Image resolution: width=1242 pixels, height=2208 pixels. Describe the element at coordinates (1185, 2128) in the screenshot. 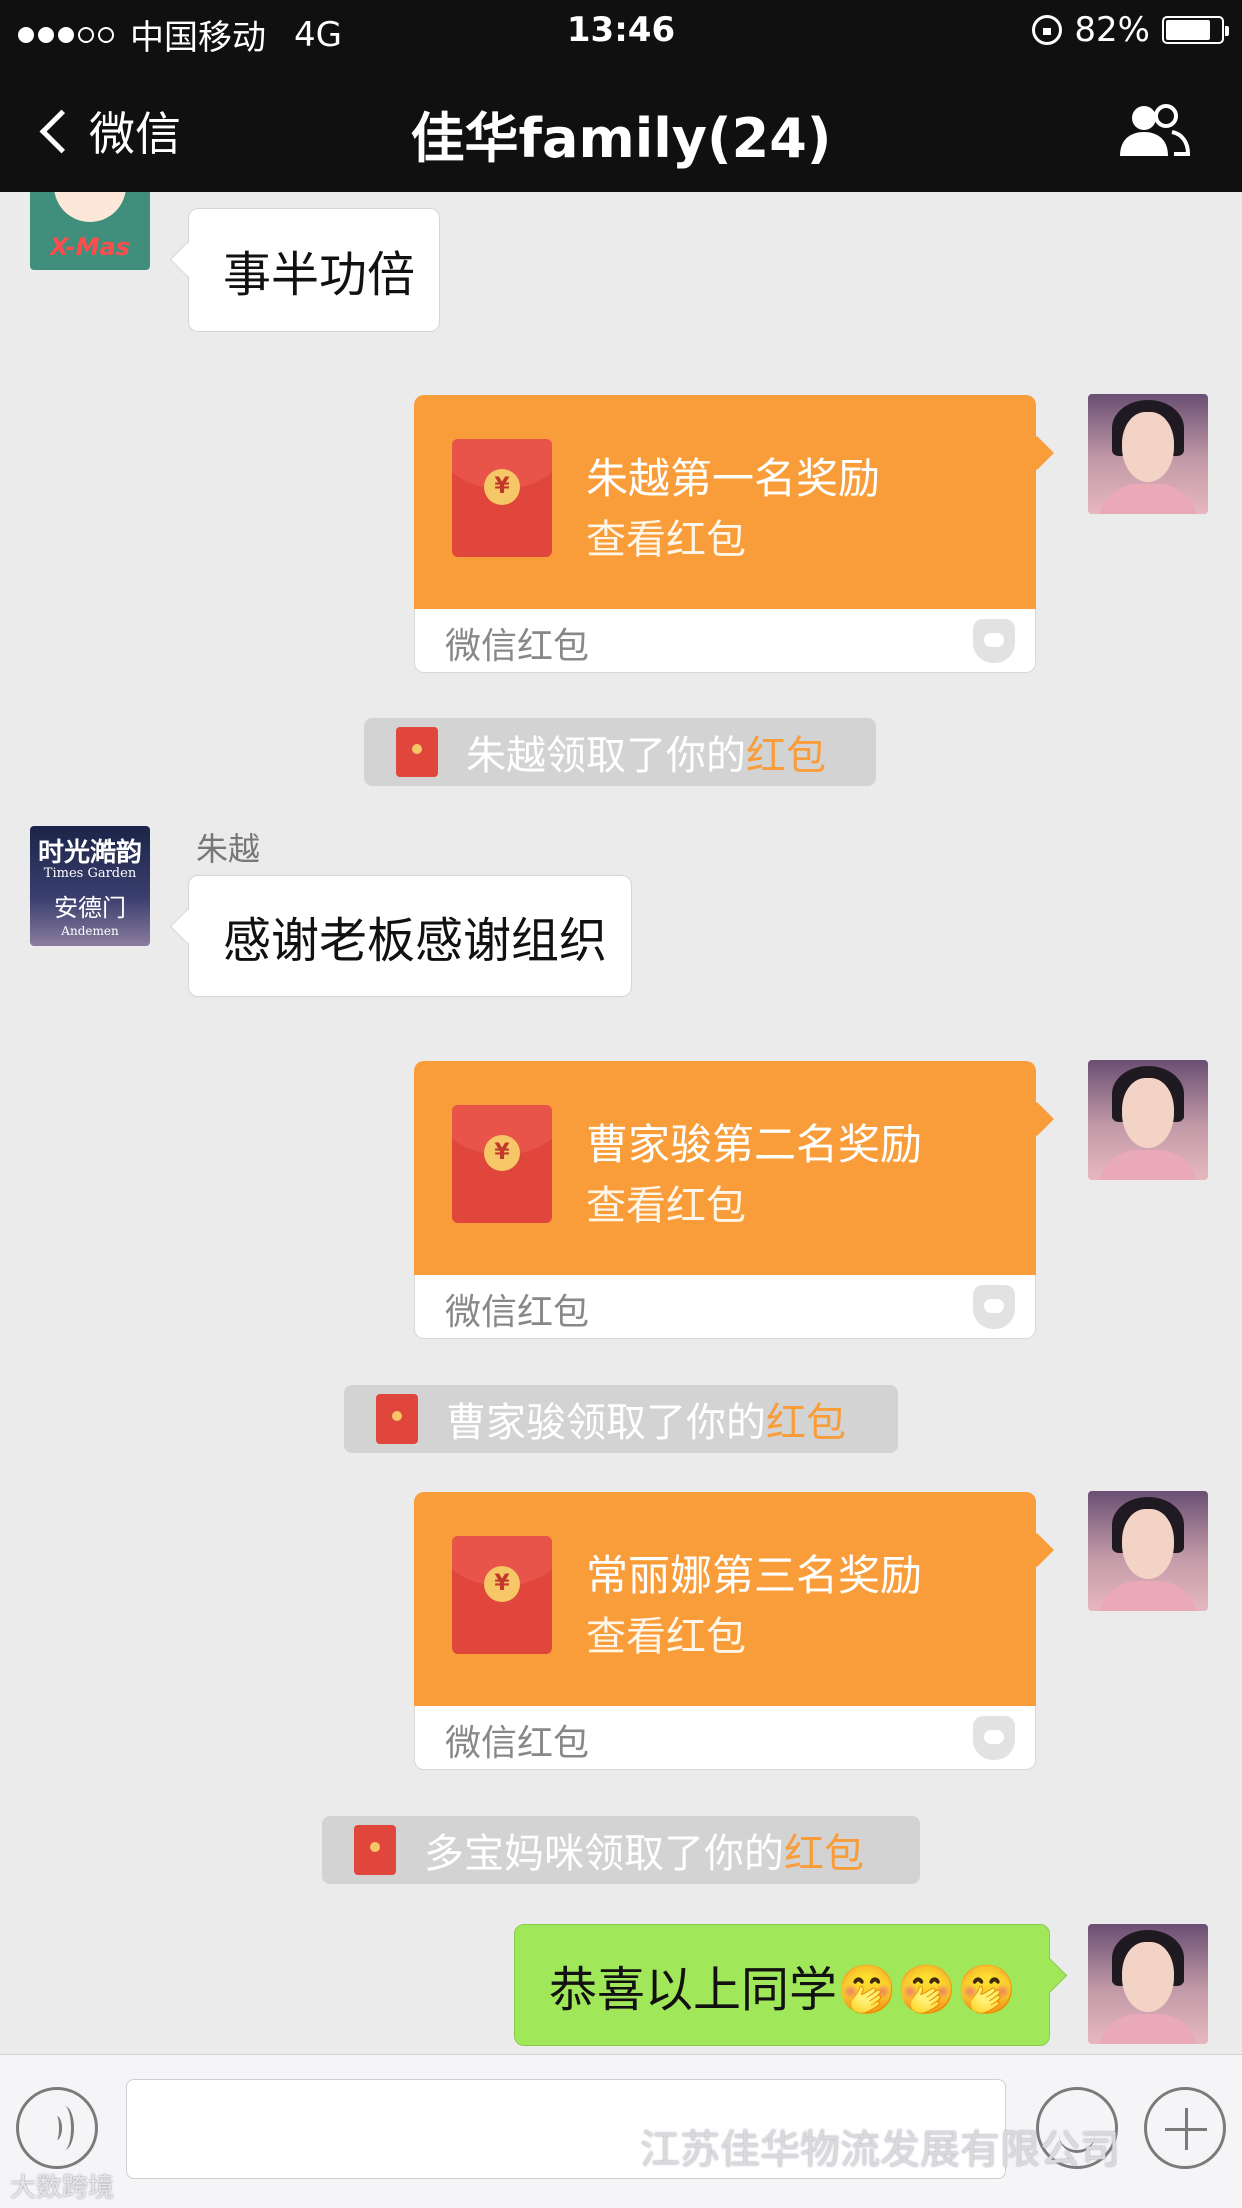

I see `more-button` at that location.